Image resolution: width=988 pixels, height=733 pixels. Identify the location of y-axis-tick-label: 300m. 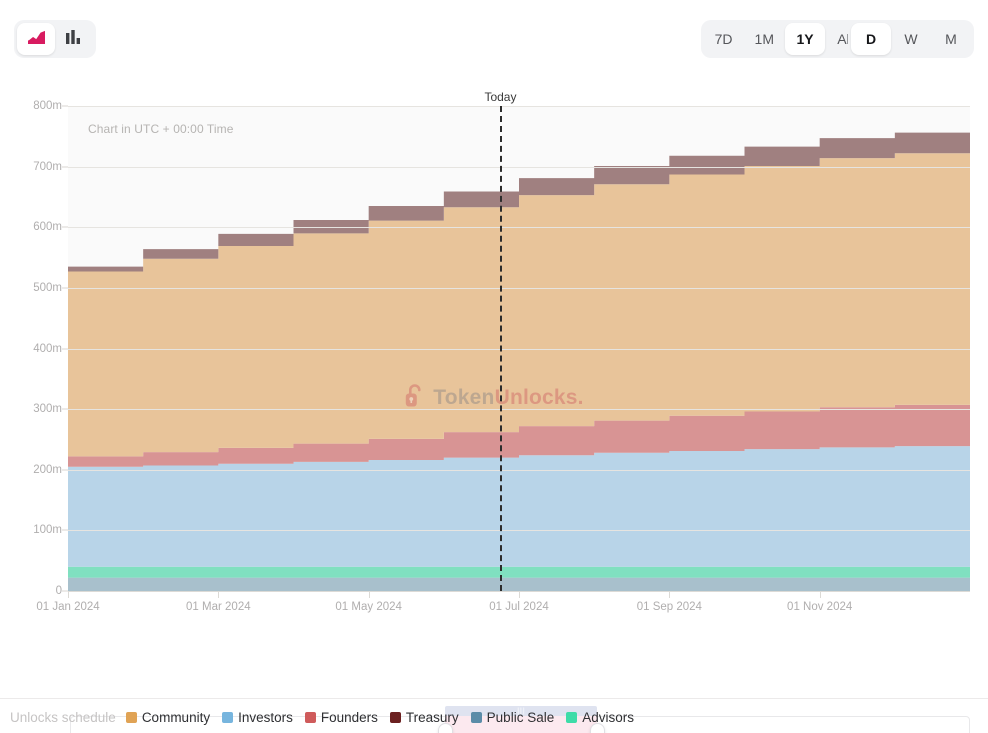
(47, 409).